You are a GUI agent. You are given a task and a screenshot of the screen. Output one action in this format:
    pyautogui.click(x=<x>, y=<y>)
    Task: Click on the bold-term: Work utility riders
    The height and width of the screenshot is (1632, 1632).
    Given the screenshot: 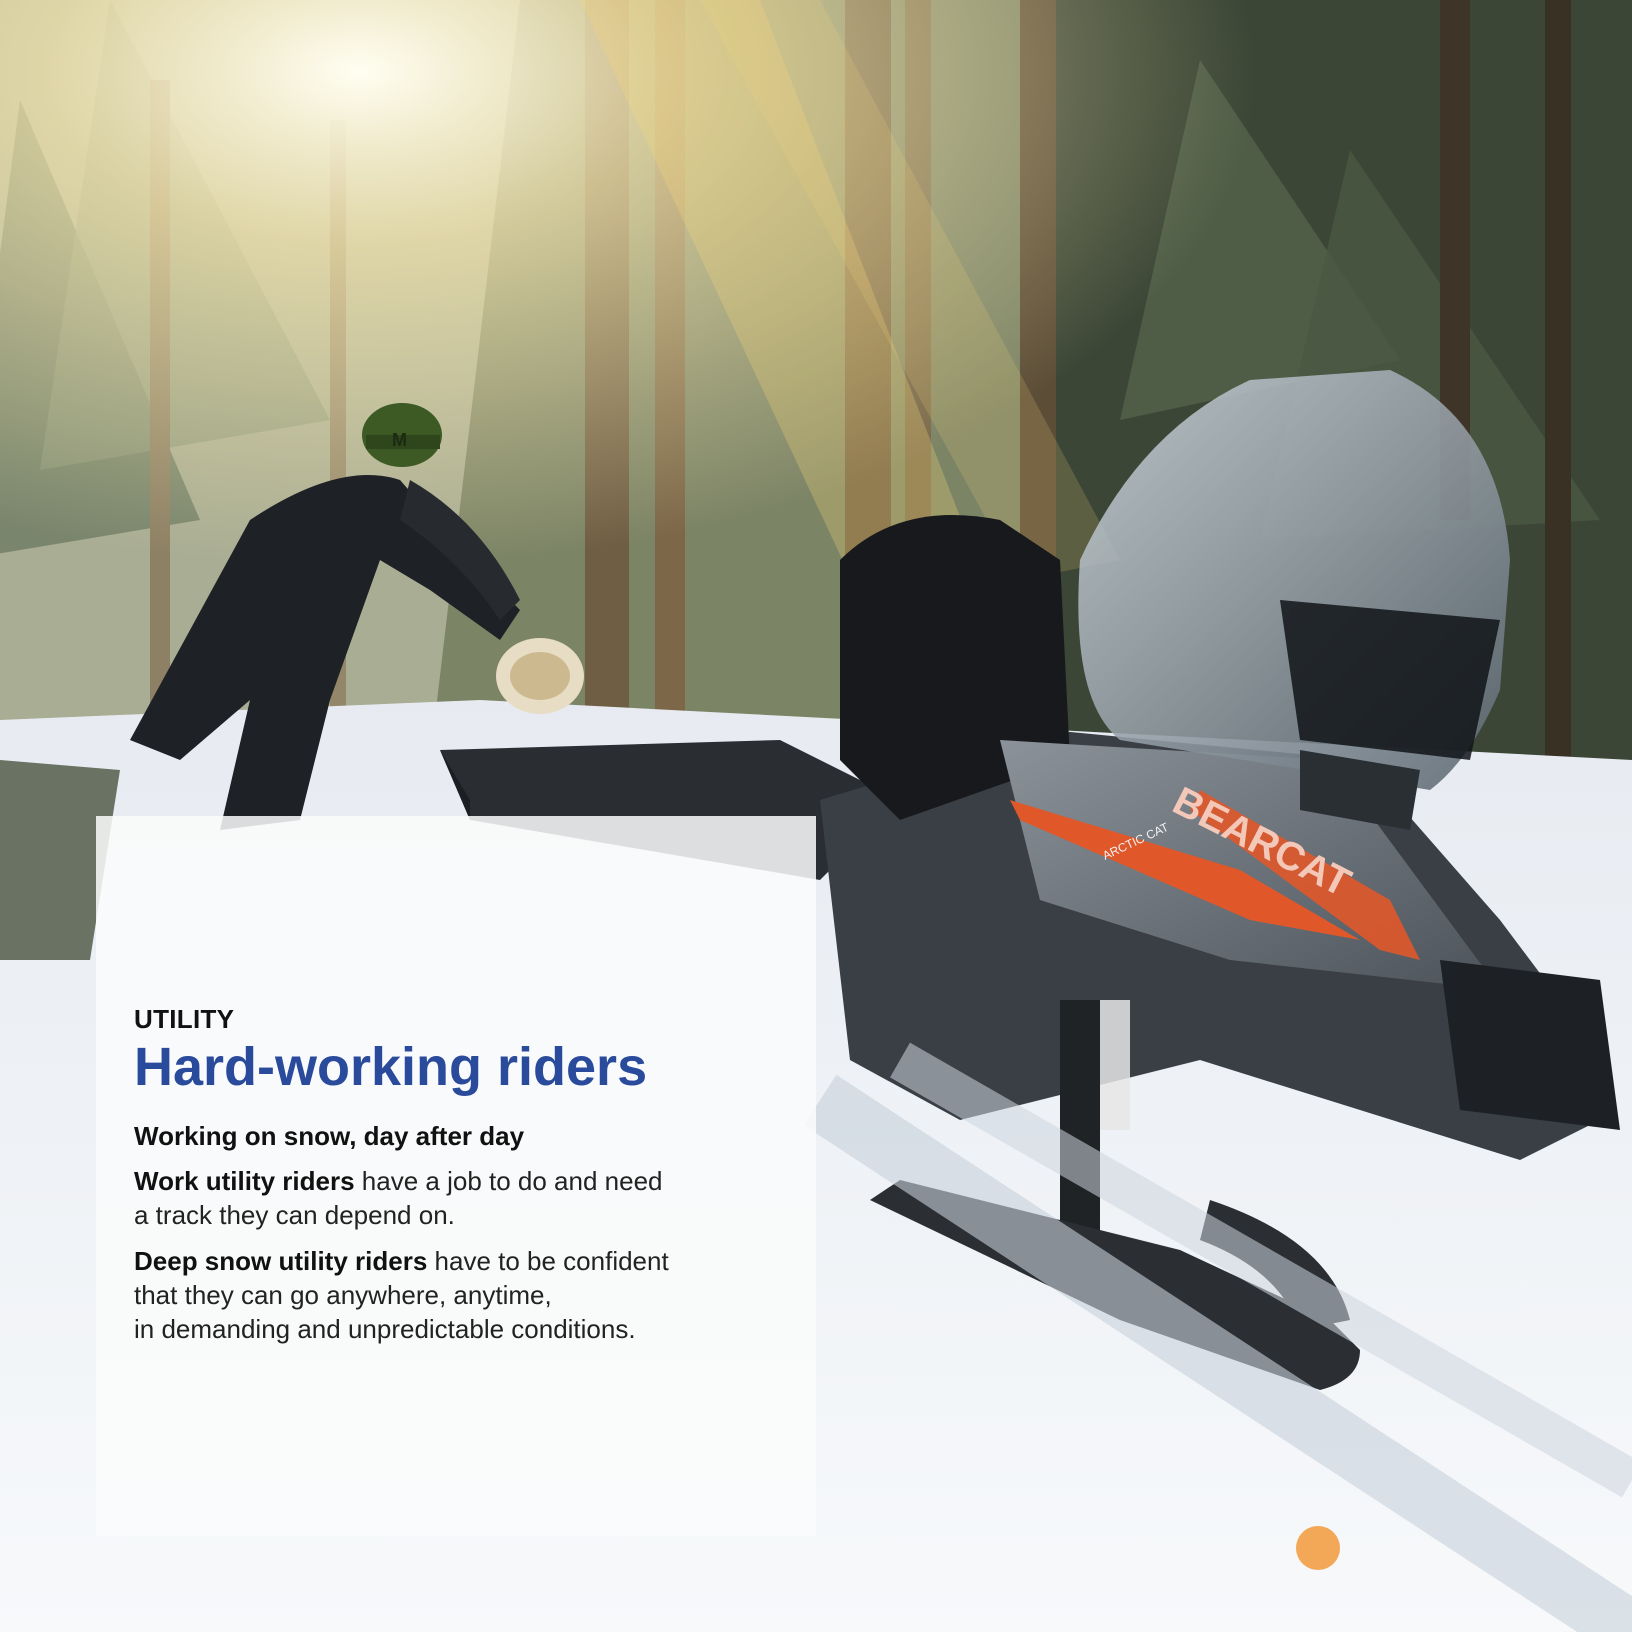 What is the action you would take?
    pyautogui.click(x=244, y=1181)
    